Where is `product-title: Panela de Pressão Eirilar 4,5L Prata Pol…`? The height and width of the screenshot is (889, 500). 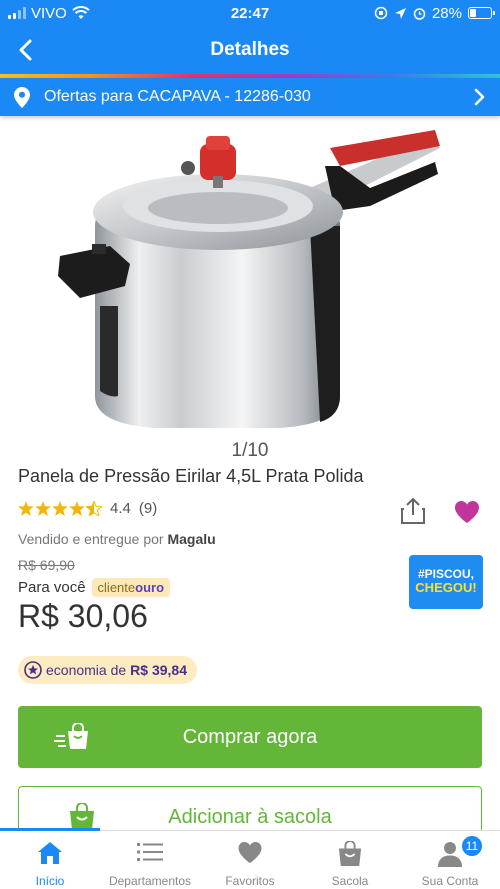
product-title: Panela de Pressão Eirilar 4,5L Prata Pol… is located at coordinates (191, 476).